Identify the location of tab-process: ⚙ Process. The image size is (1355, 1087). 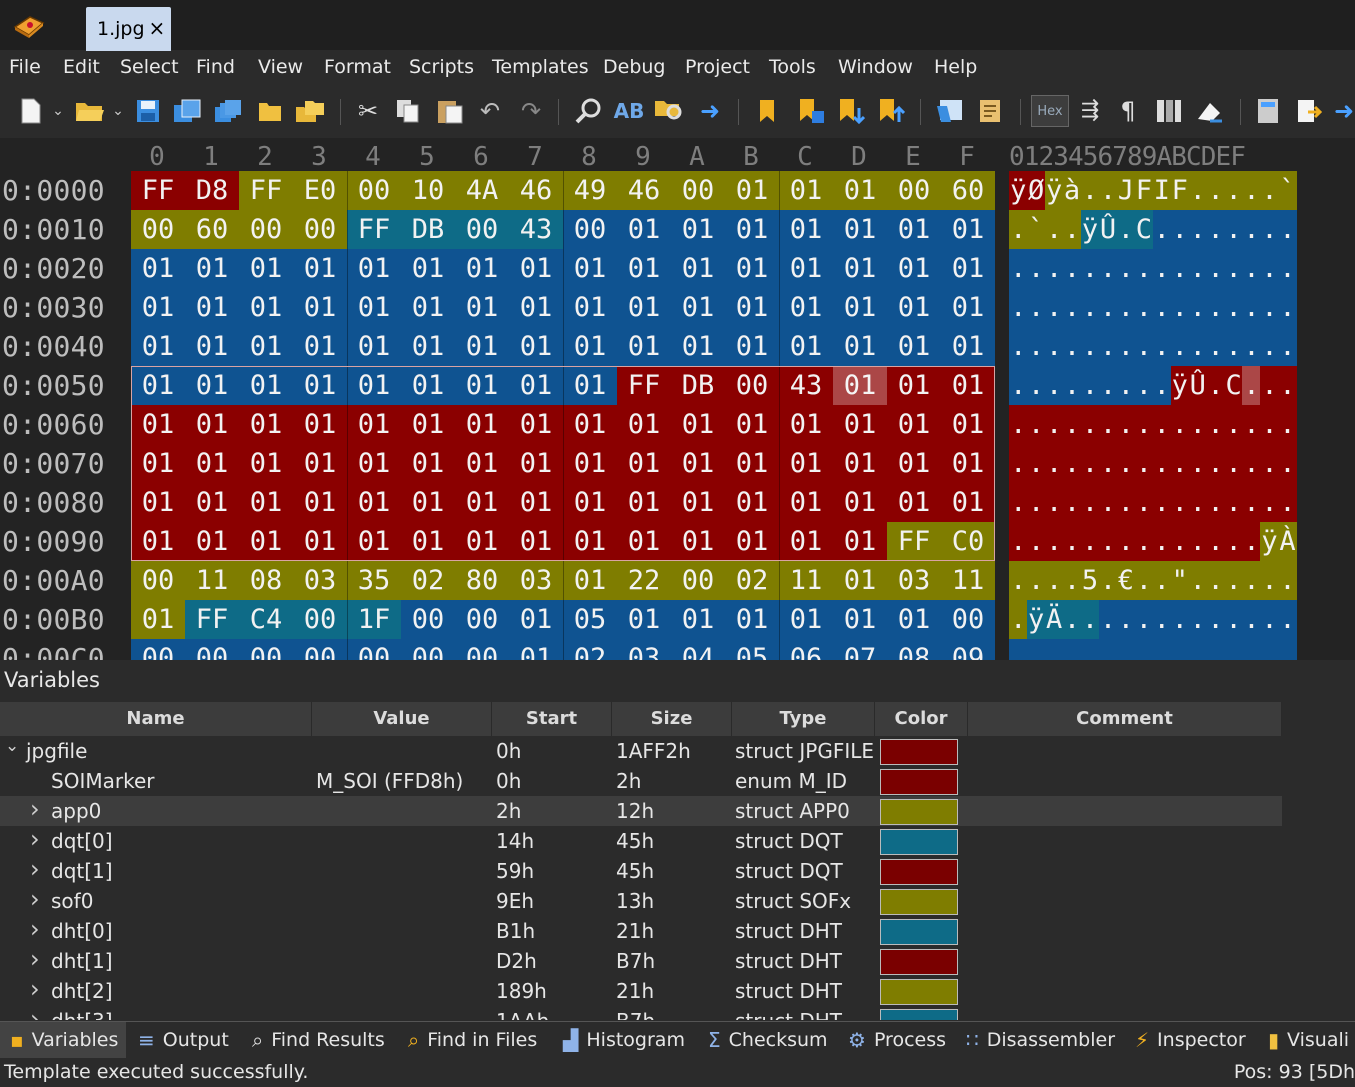
(897, 1040).